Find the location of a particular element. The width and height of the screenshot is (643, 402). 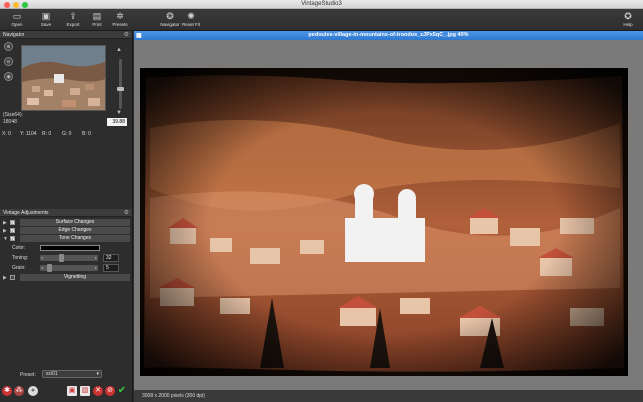

print-label: Print is located at coordinates (97, 24).